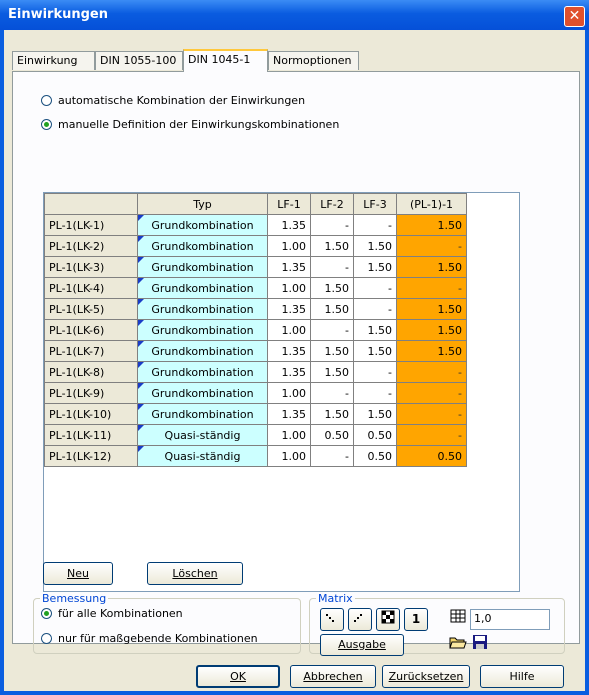 This screenshot has width=589, height=695. Describe the element at coordinates (522, 676) in the screenshot. I see `help-button: Hilfe` at that location.